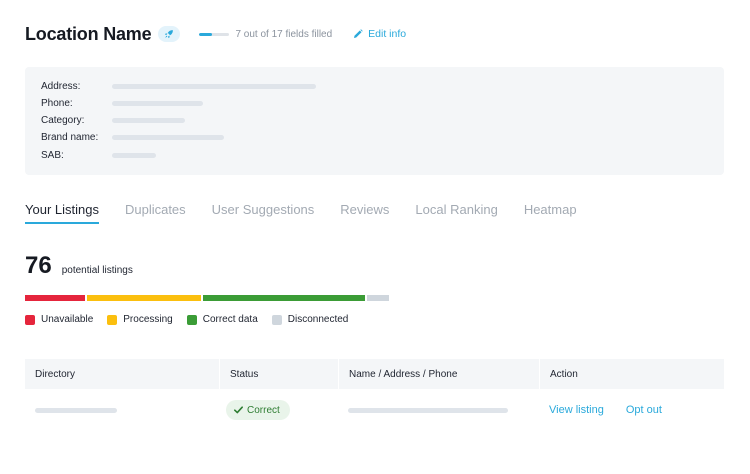 The image size is (750, 474). Describe the element at coordinates (97, 270) in the screenshot. I see `count-label: potential listings` at that location.